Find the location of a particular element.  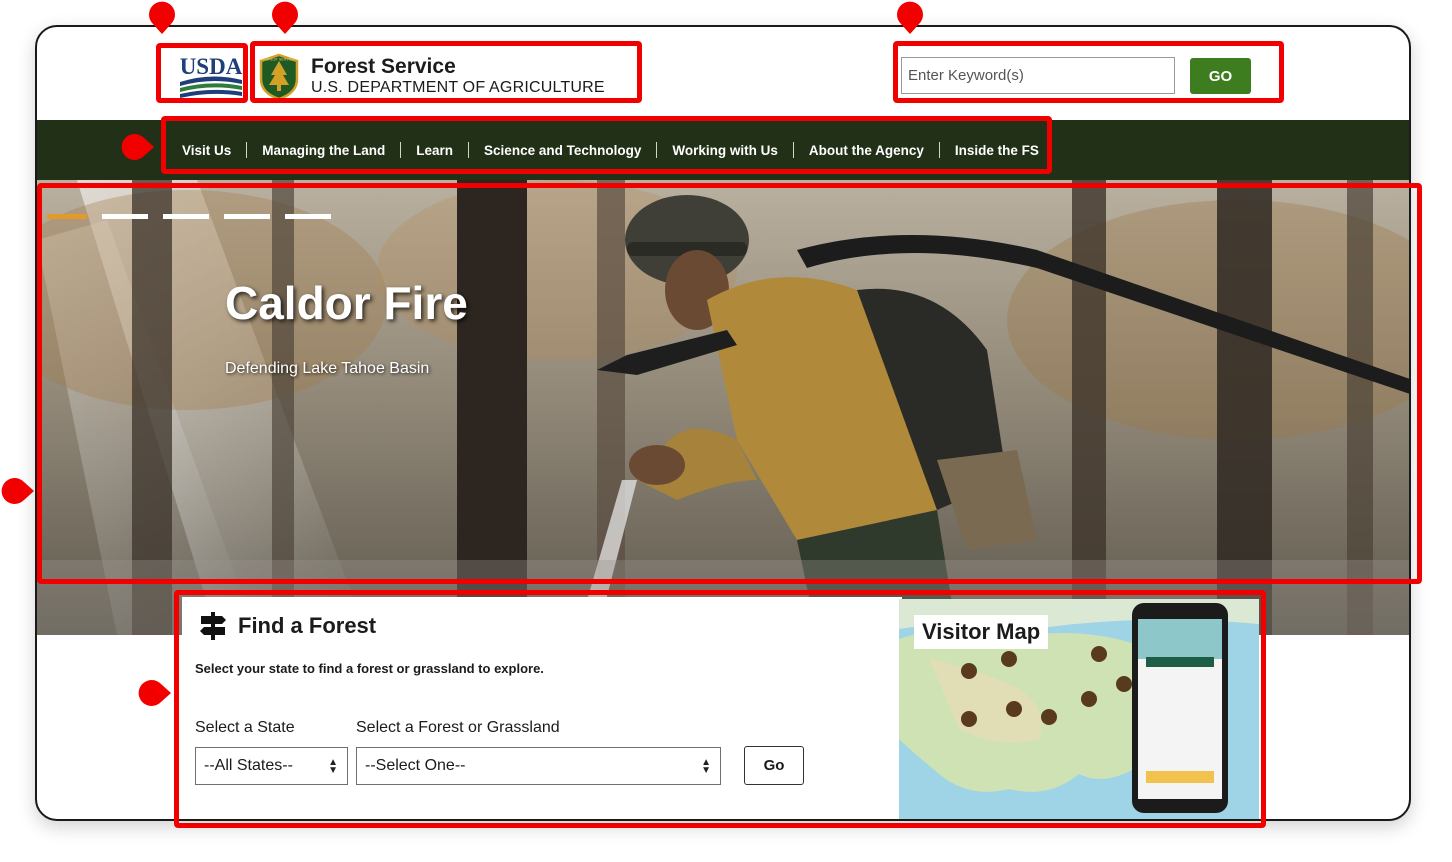

shield-text: FOREST SERVICE is located at coordinates (279, 60).